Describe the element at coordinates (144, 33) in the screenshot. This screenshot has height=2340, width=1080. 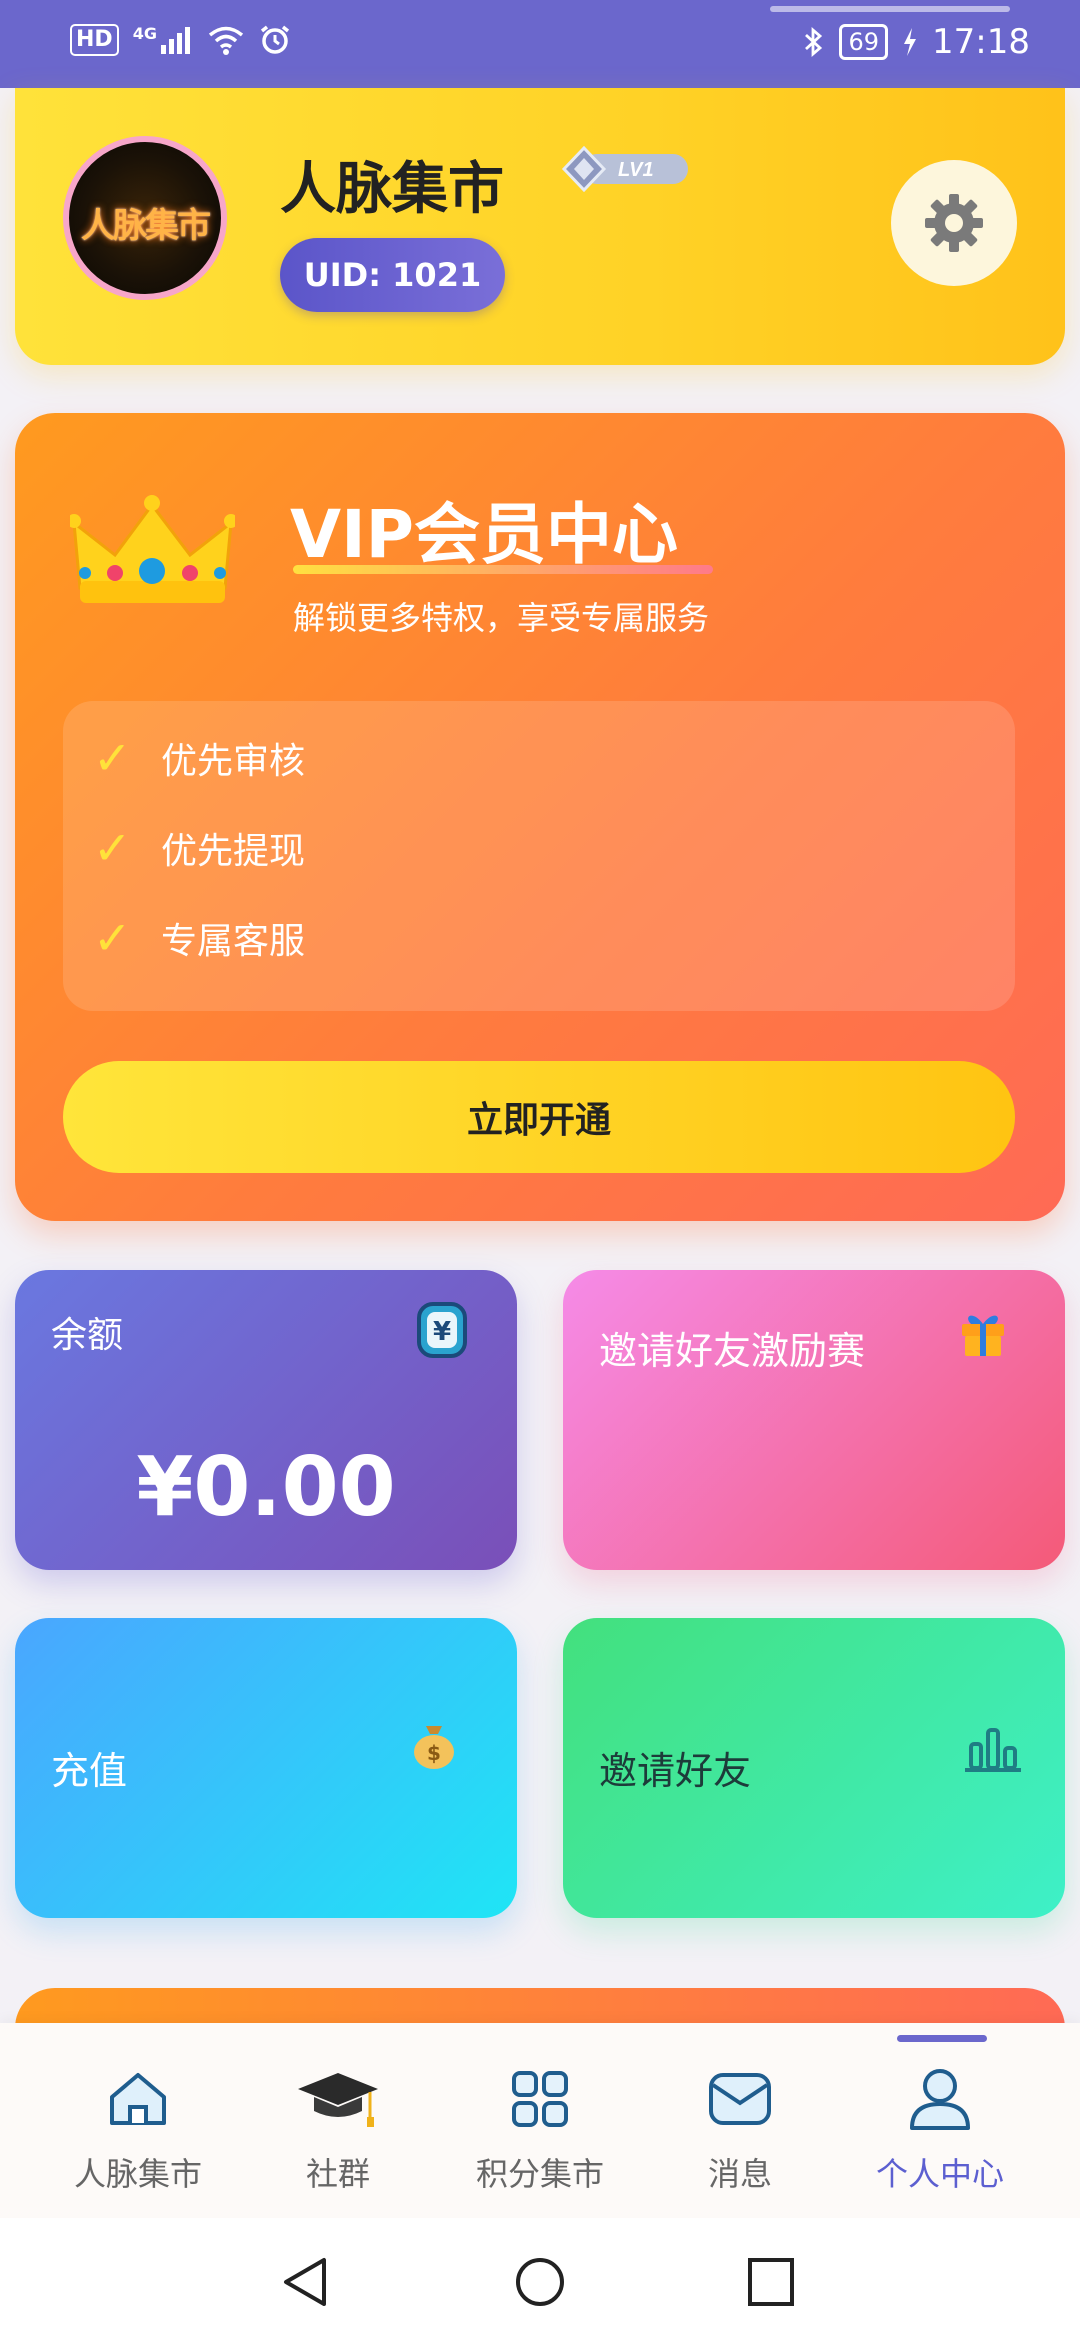
I see `network-label: 4G` at that location.